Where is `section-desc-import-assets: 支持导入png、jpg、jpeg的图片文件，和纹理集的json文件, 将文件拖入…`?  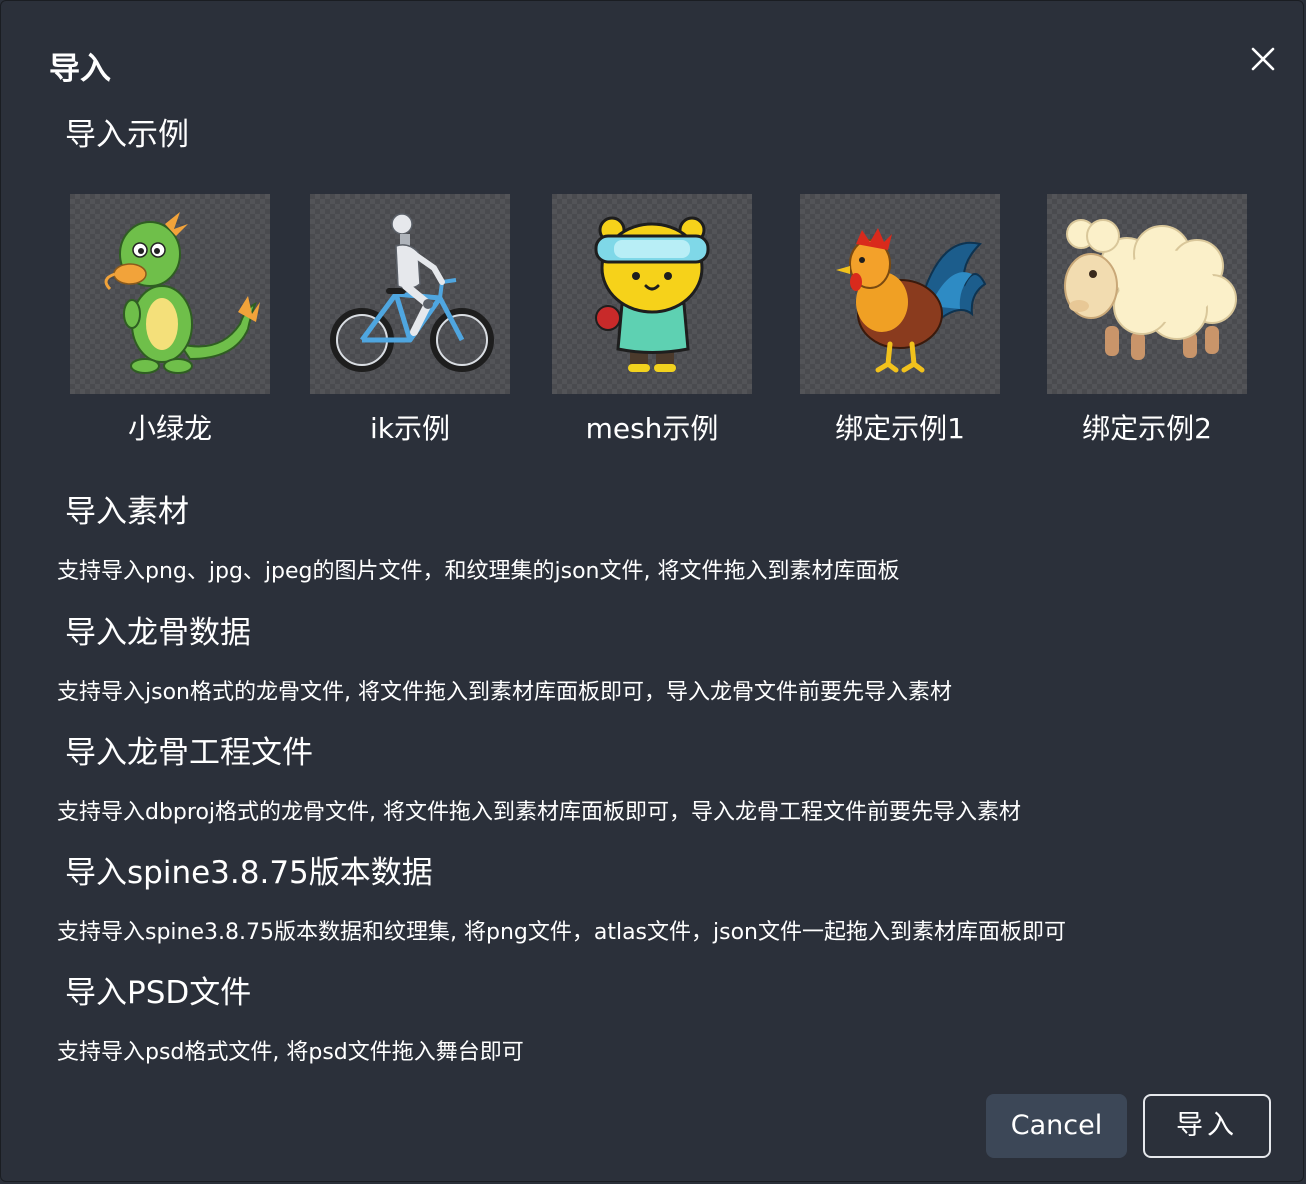
section-desc-import-assets: 支持导入png、jpg、jpeg的图片文件，和纹理集的json文件, 将文件拖入… is located at coordinates (478, 571).